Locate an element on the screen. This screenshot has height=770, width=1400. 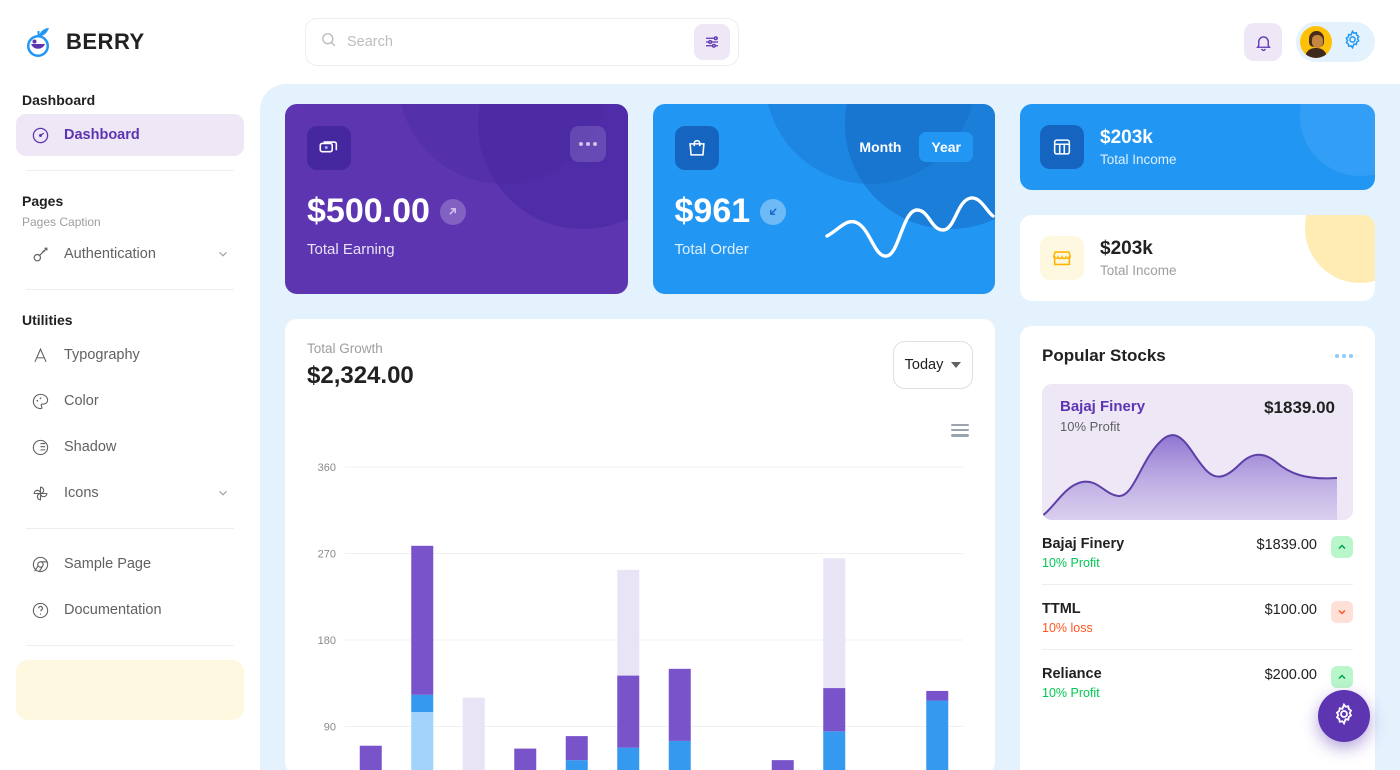
sidebar-nav: Dashboard Dashboard Pages Pages Caption is located at coordinates (130, 365).